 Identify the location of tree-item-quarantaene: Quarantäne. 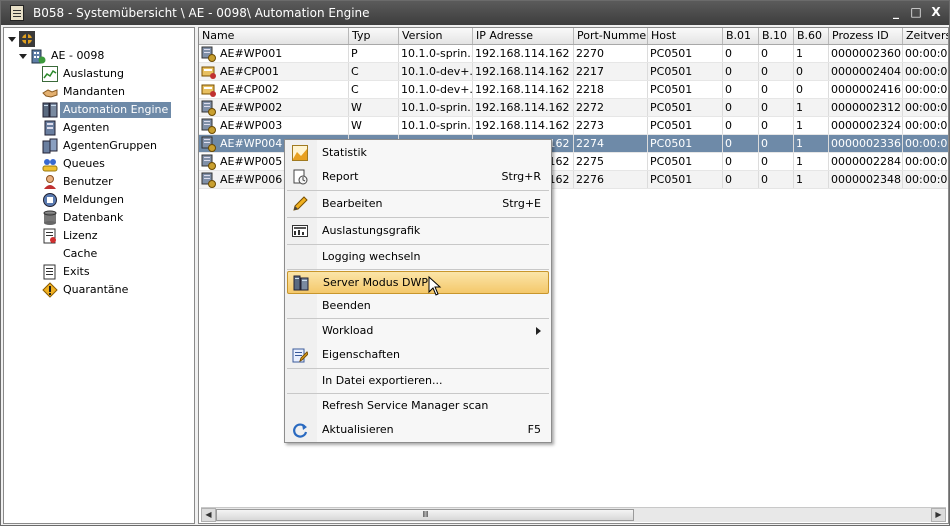
(86, 290).